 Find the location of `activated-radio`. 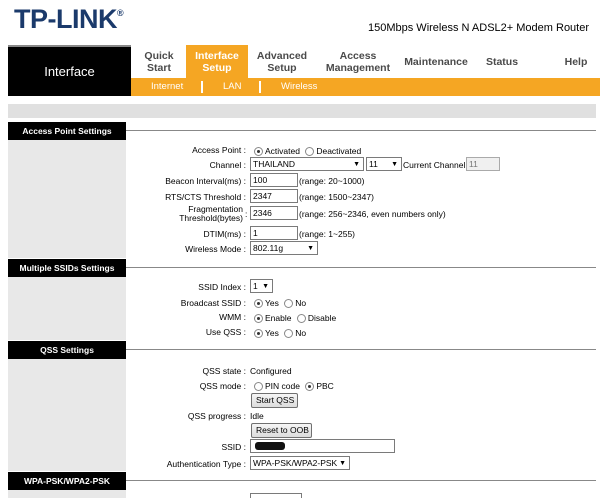

activated-radio is located at coordinates (258, 152).